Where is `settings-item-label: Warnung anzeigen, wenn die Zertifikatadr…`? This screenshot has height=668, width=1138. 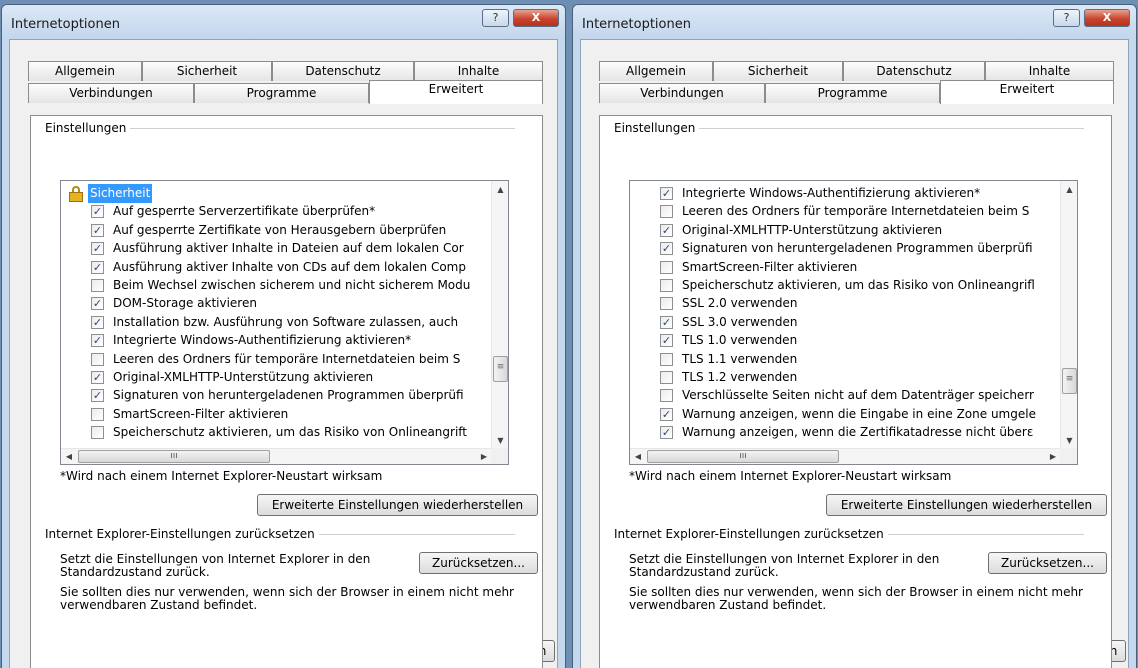
settings-item-label: Warnung anzeigen, wenn die Zertifikatadr… is located at coordinates (858, 432).